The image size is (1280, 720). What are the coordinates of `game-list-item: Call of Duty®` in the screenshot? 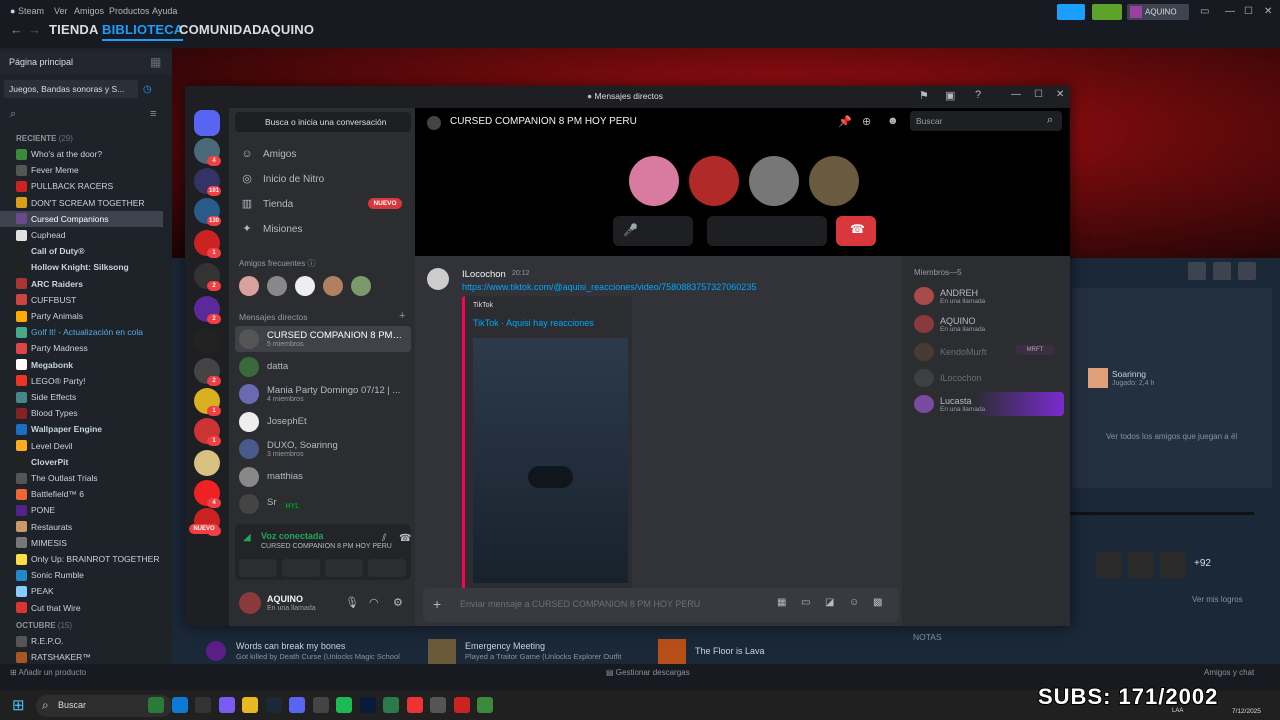 It's located at (81, 251).